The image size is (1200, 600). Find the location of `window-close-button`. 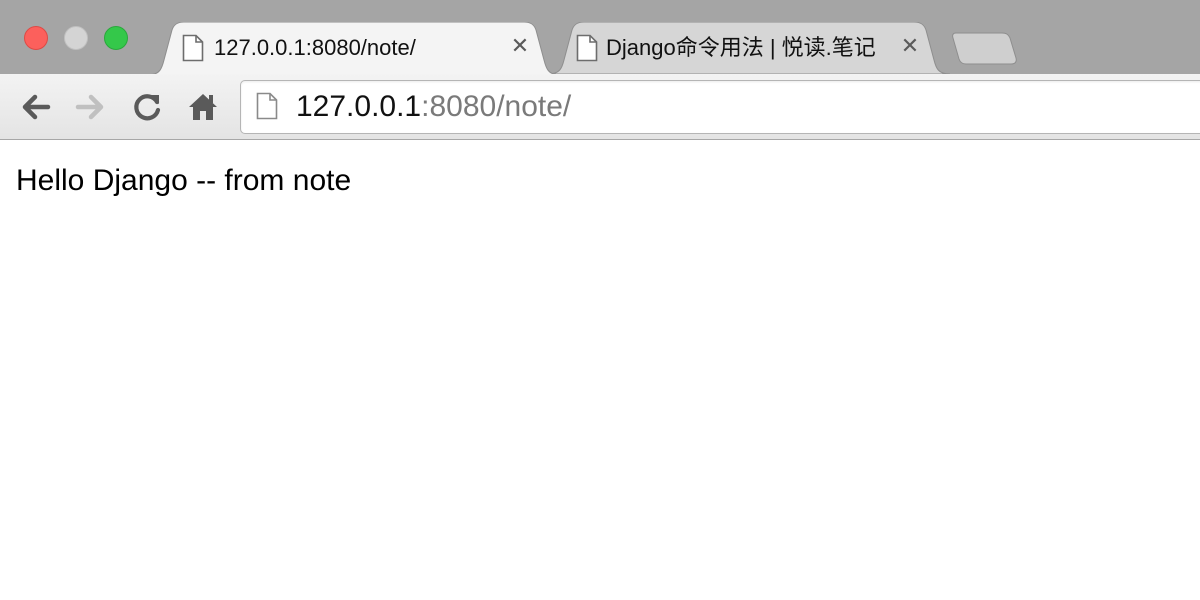

window-close-button is located at coordinates (36, 38).